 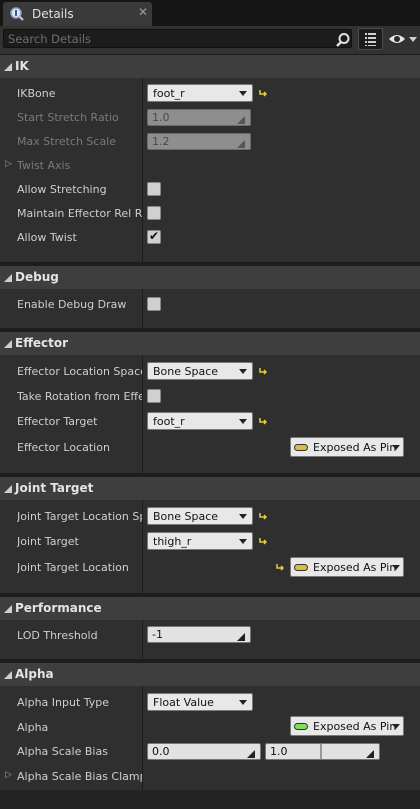 What do you see at coordinates (200, 421) in the screenshot?
I see `effector-target-combo: foot_r` at bounding box center [200, 421].